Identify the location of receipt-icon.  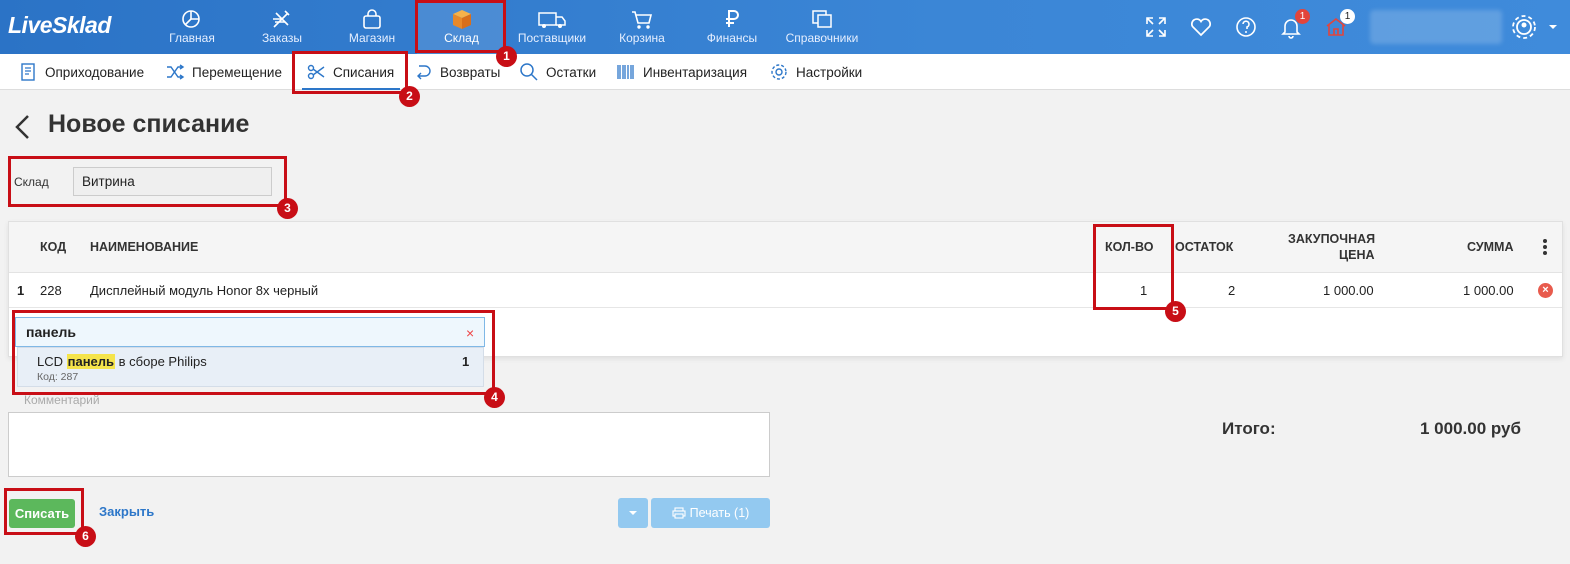
(28, 72).